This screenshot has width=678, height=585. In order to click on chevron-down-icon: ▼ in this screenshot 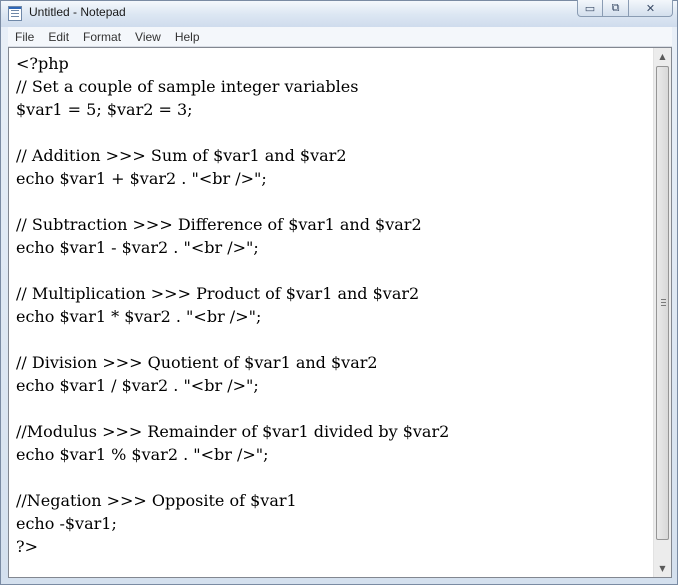, I will do `click(662, 568)`.